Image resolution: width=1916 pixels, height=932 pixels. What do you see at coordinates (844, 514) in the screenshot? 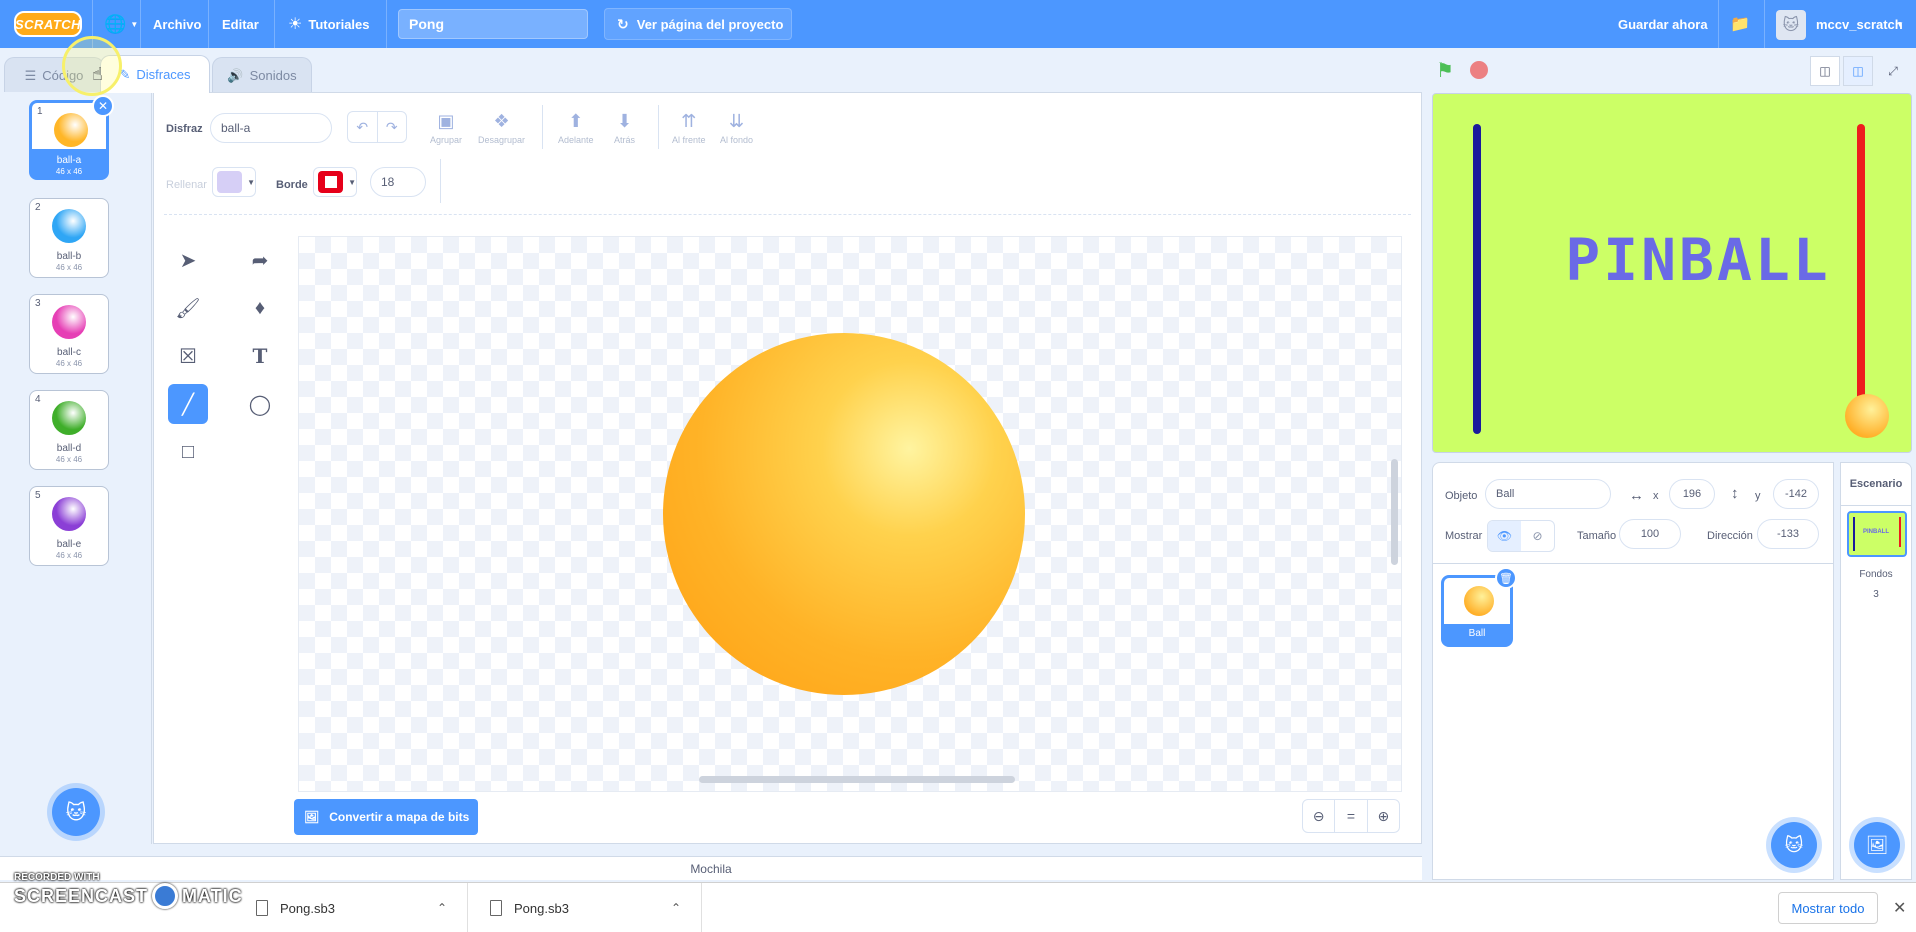
I see `ball-costume-shape` at bounding box center [844, 514].